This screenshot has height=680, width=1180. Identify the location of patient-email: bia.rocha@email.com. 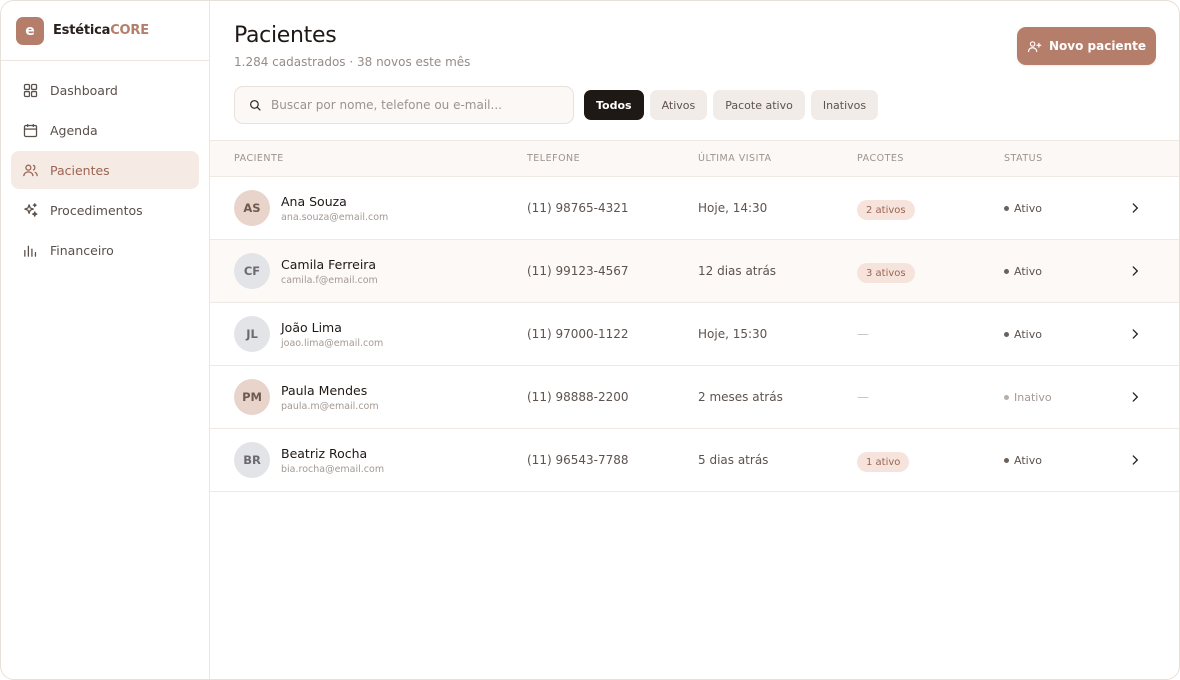
(333, 469).